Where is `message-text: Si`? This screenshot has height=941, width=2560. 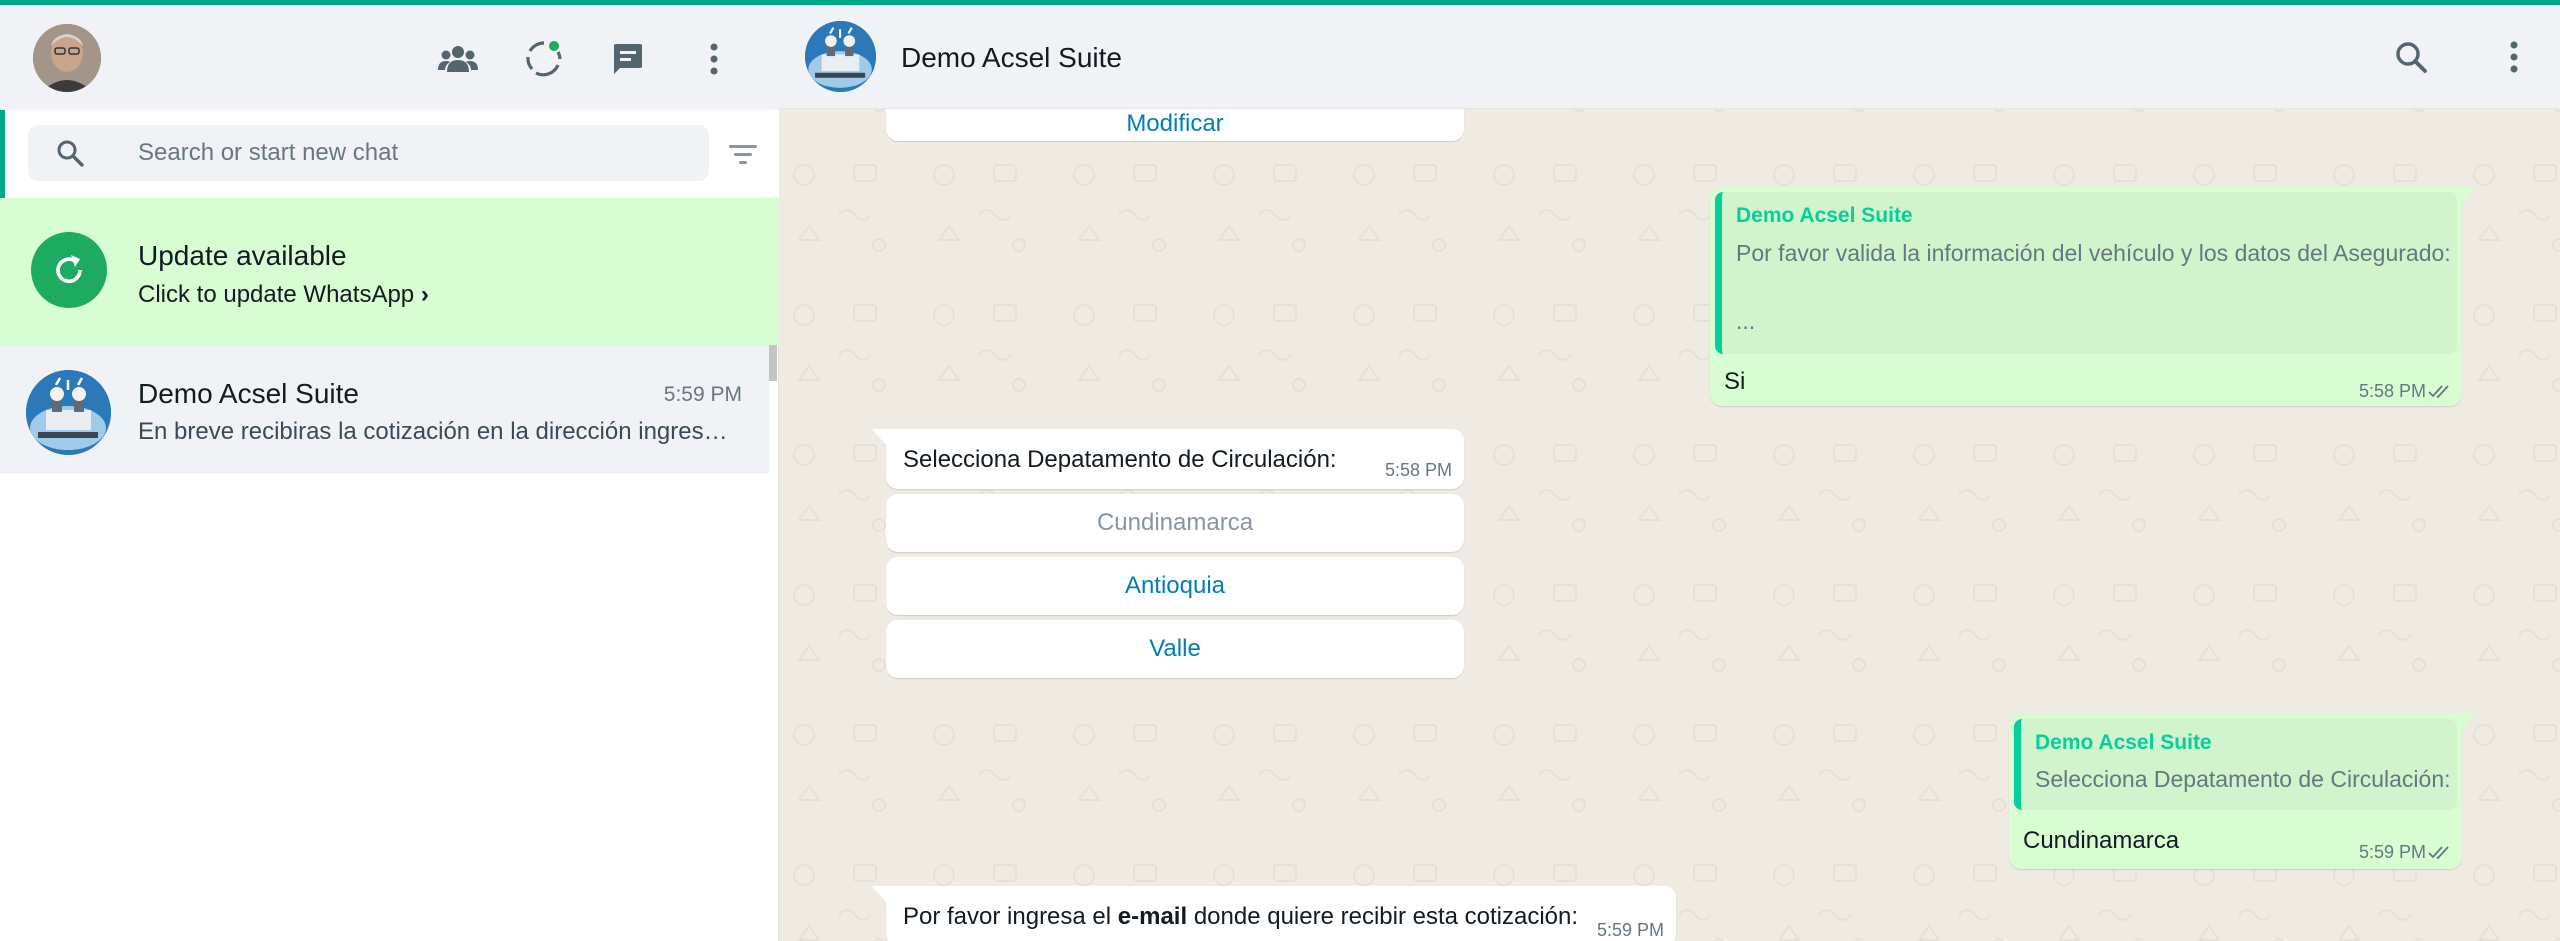 message-text: Si is located at coordinates (1735, 381).